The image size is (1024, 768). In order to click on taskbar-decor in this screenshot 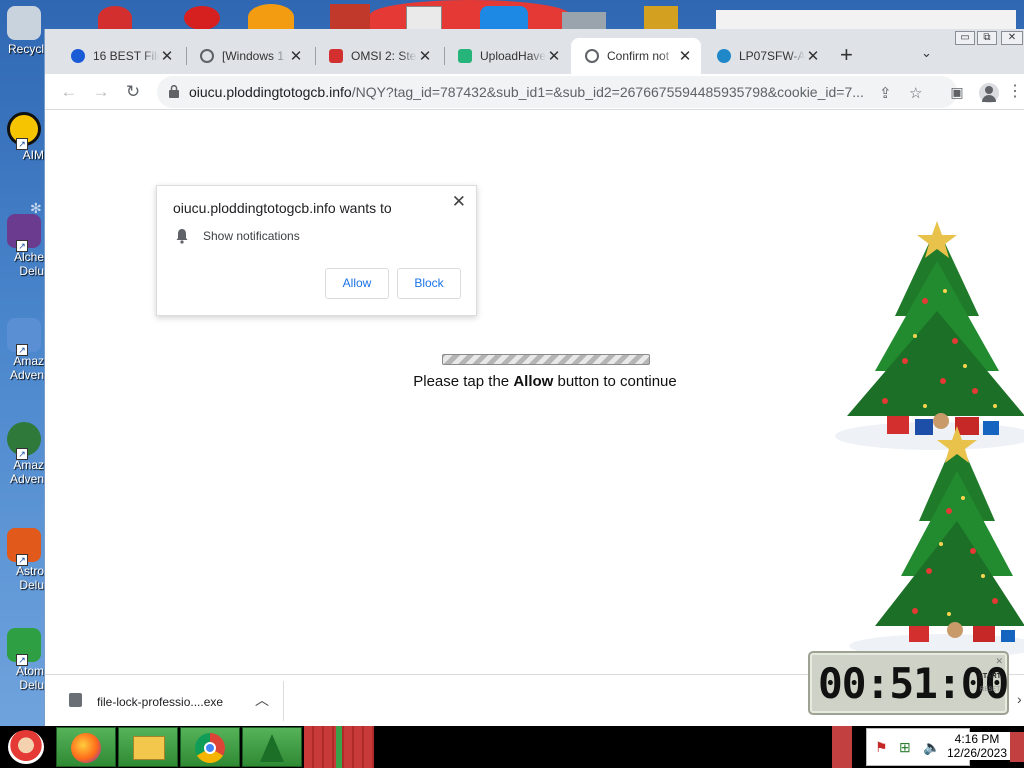, I will do `click(842, 747)`.